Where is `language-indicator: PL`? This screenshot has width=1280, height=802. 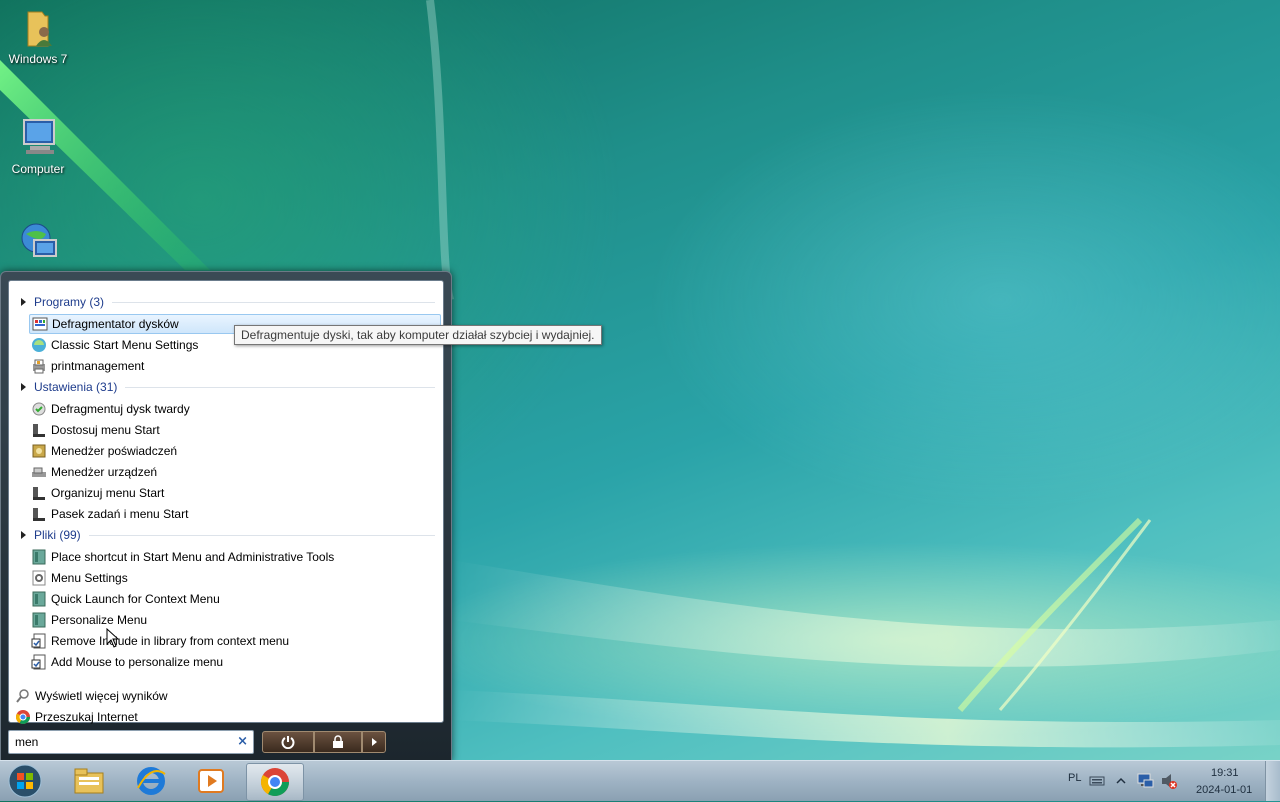 language-indicator: PL is located at coordinates (1074, 778).